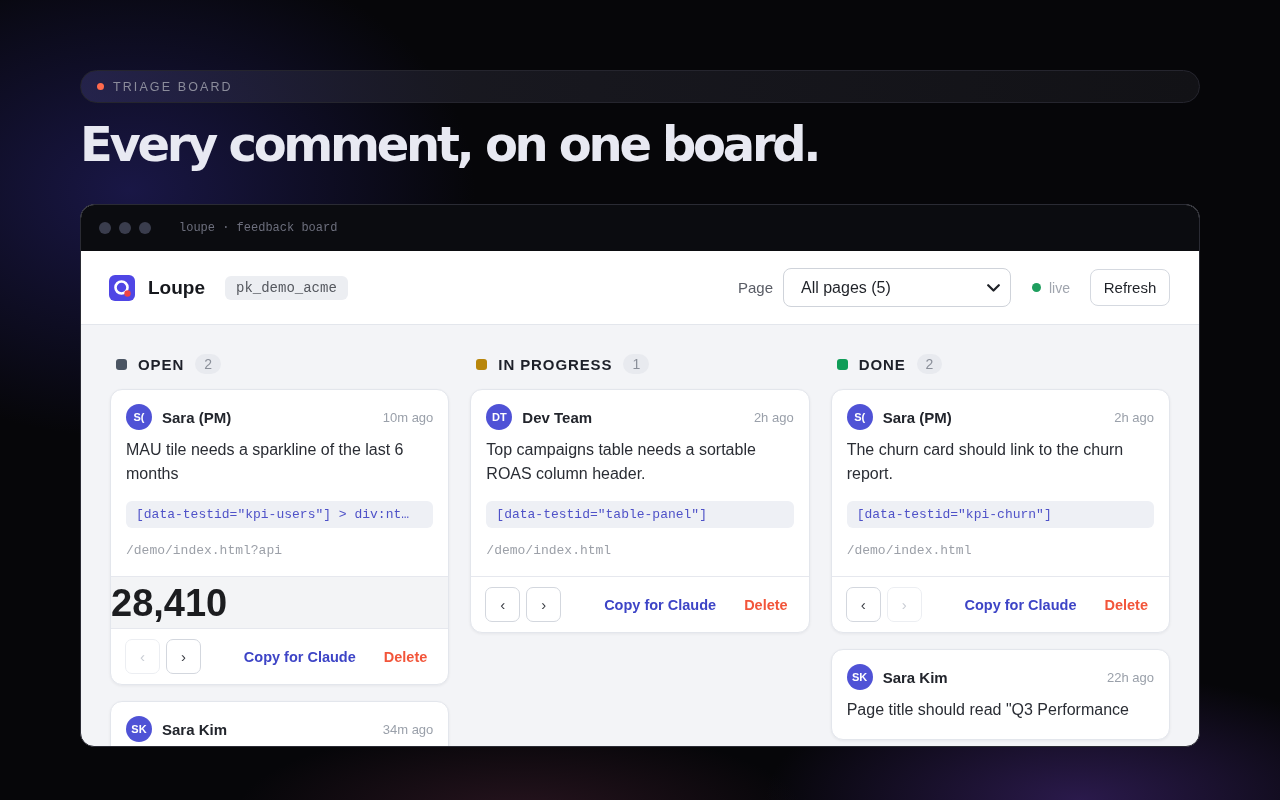 This screenshot has height=800, width=1280. I want to click on timestamp: 34m ago, so click(408, 729).